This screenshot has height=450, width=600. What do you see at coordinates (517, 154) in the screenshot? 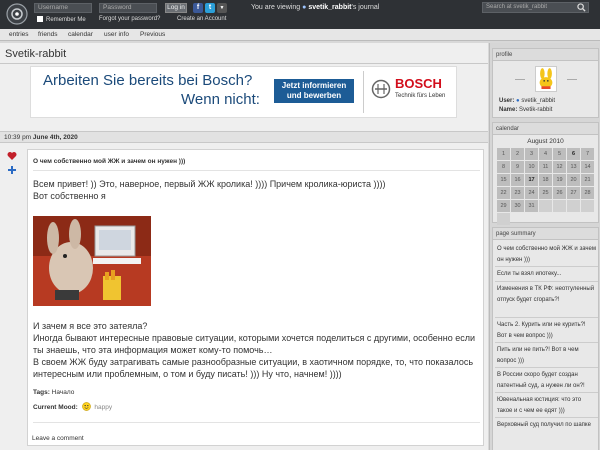
I see `calendar-day: 2` at bounding box center [517, 154].